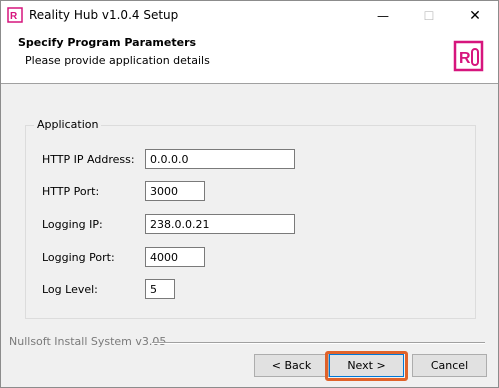  I want to click on http-ip-input, so click(220, 159).